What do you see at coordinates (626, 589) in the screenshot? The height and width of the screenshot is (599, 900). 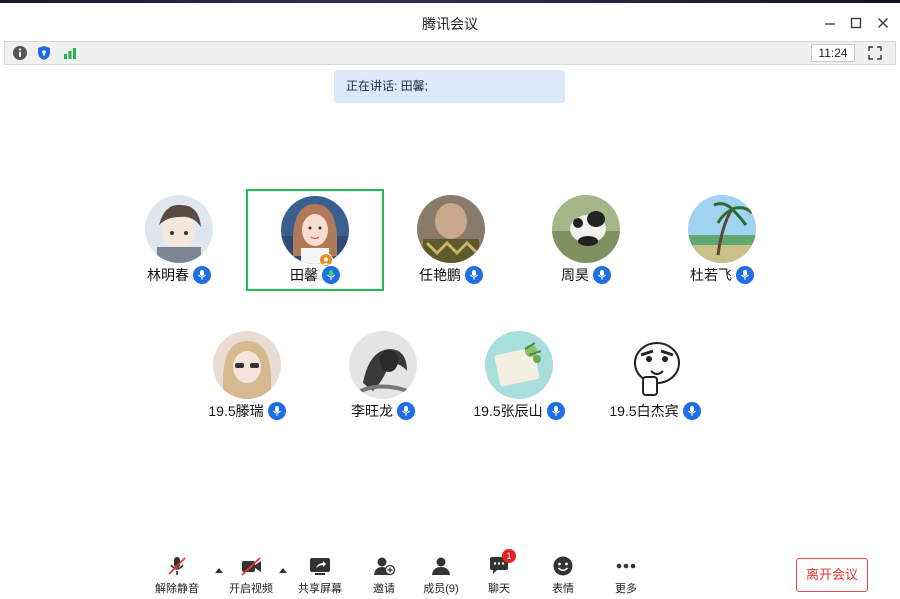 I see `more-label: 更多` at bounding box center [626, 589].